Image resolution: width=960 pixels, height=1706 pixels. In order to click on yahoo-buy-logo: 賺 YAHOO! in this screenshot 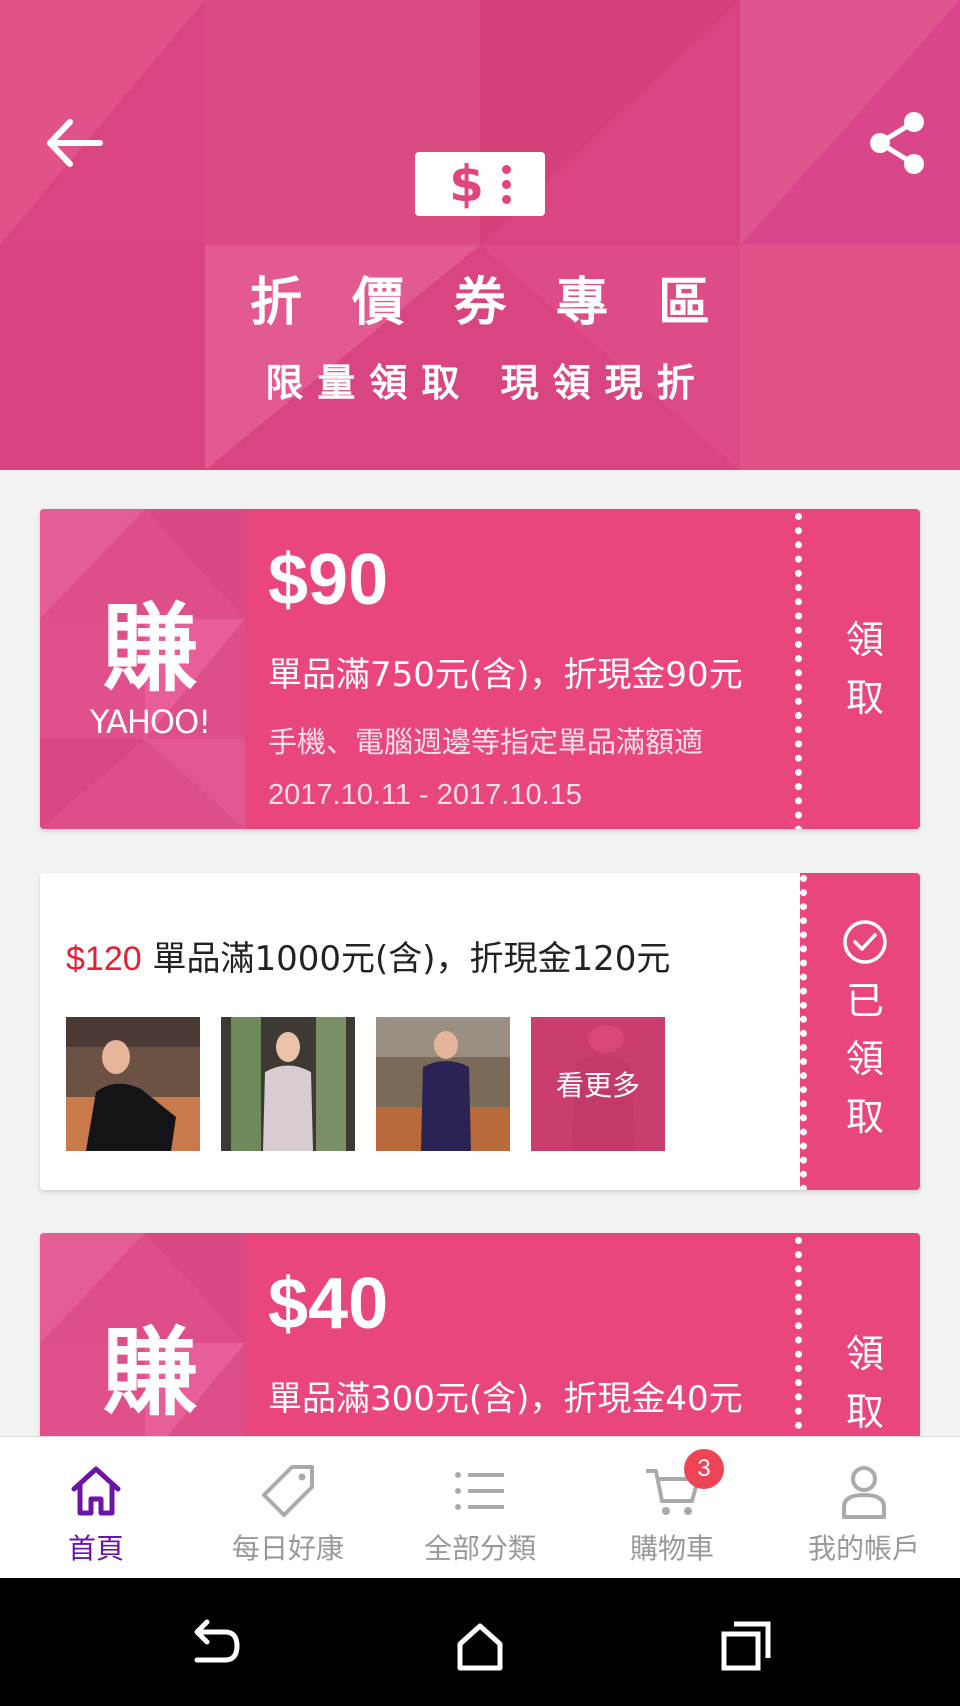, I will do `click(150, 667)`.